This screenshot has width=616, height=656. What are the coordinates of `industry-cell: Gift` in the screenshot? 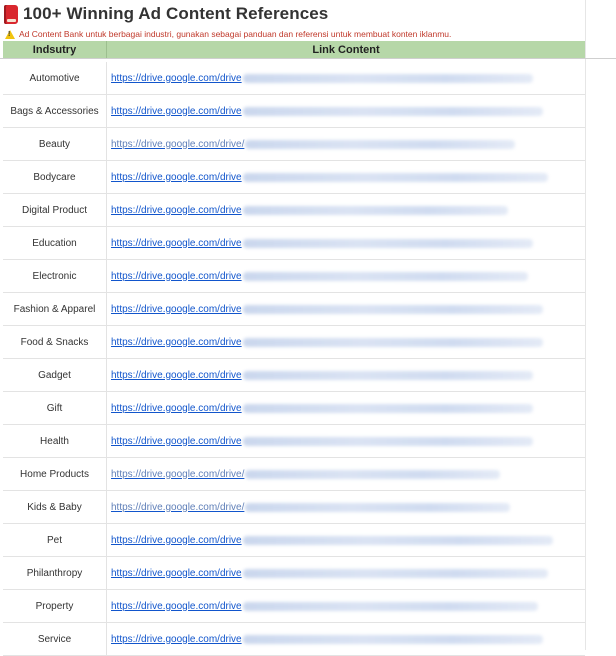 It's located at (55, 408).